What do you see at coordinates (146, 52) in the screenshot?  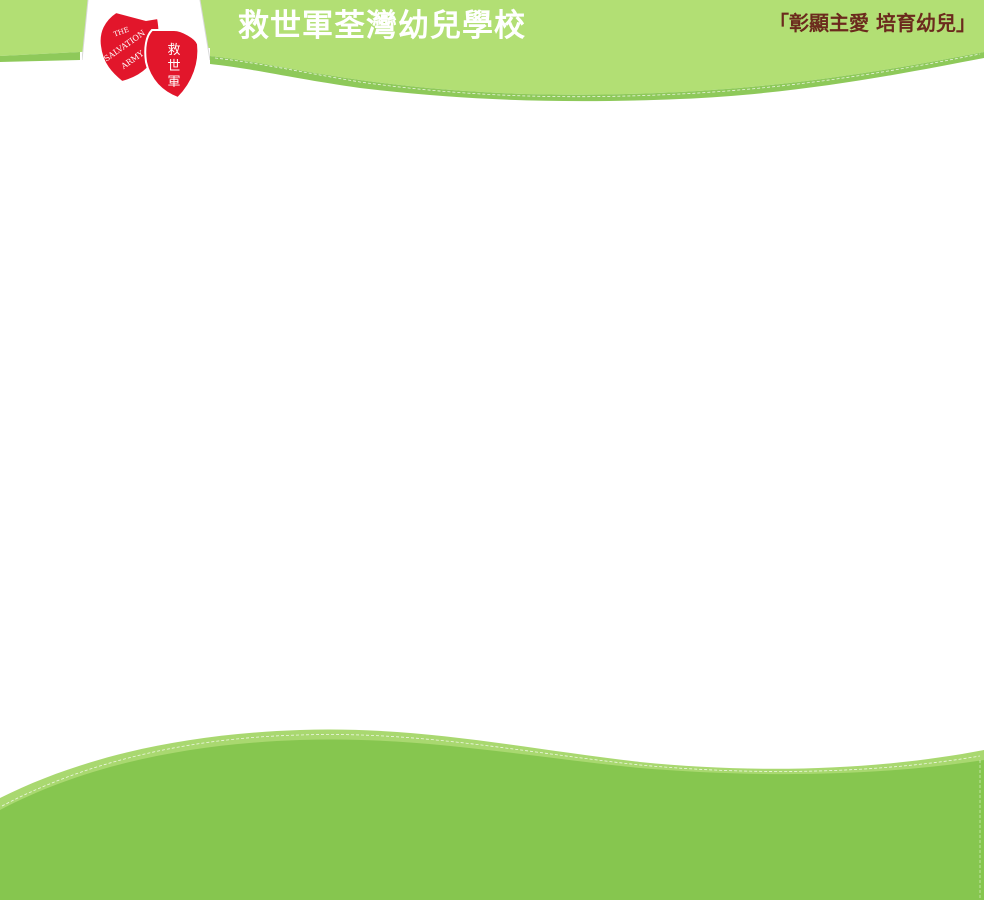 I see `salvation-army-logo: THE SALVATION ARMY 救 世 軍` at bounding box center [146, 52].